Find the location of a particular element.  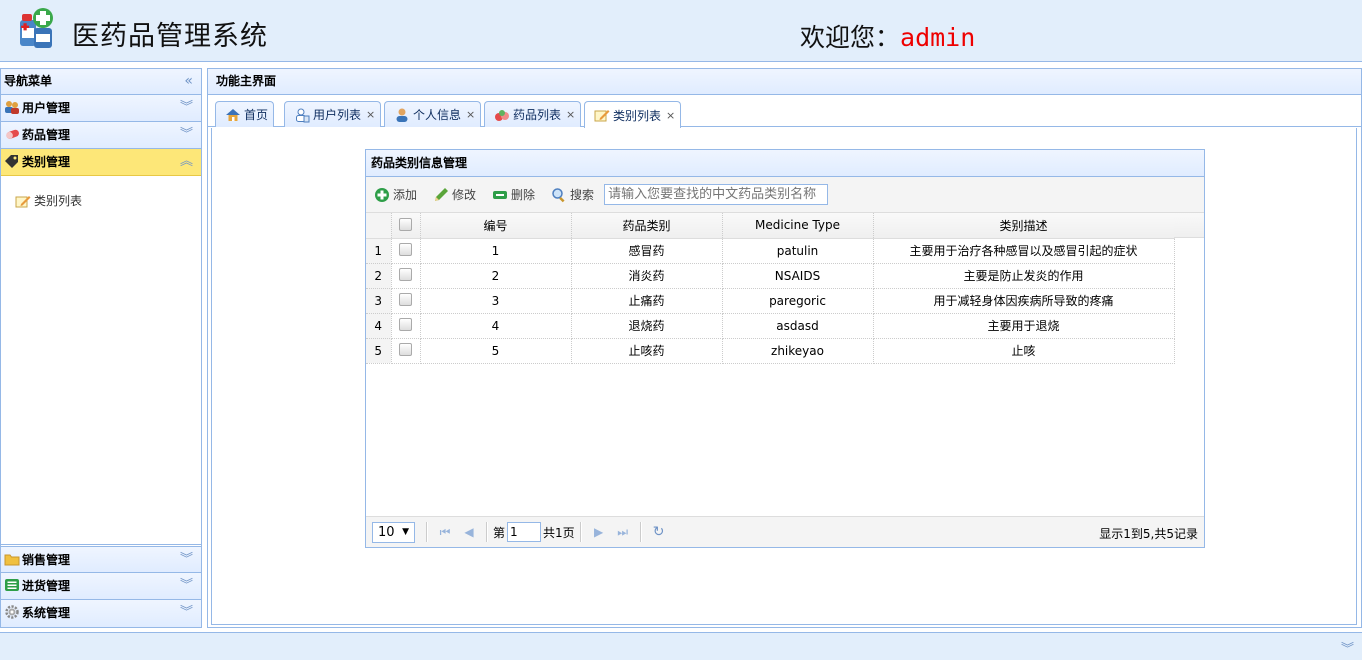

row-number: 5 is located at coordinates (379, 351).